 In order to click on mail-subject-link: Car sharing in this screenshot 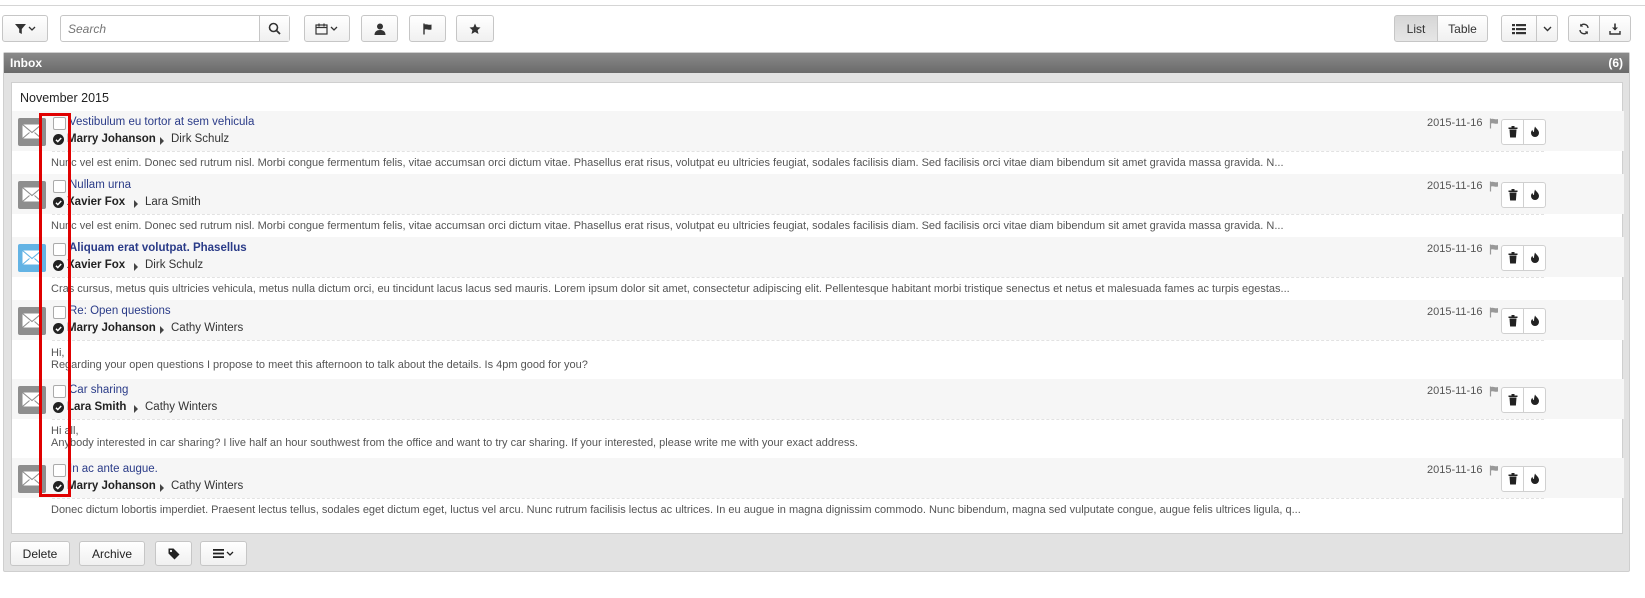, I will do `click(98, 390)`.